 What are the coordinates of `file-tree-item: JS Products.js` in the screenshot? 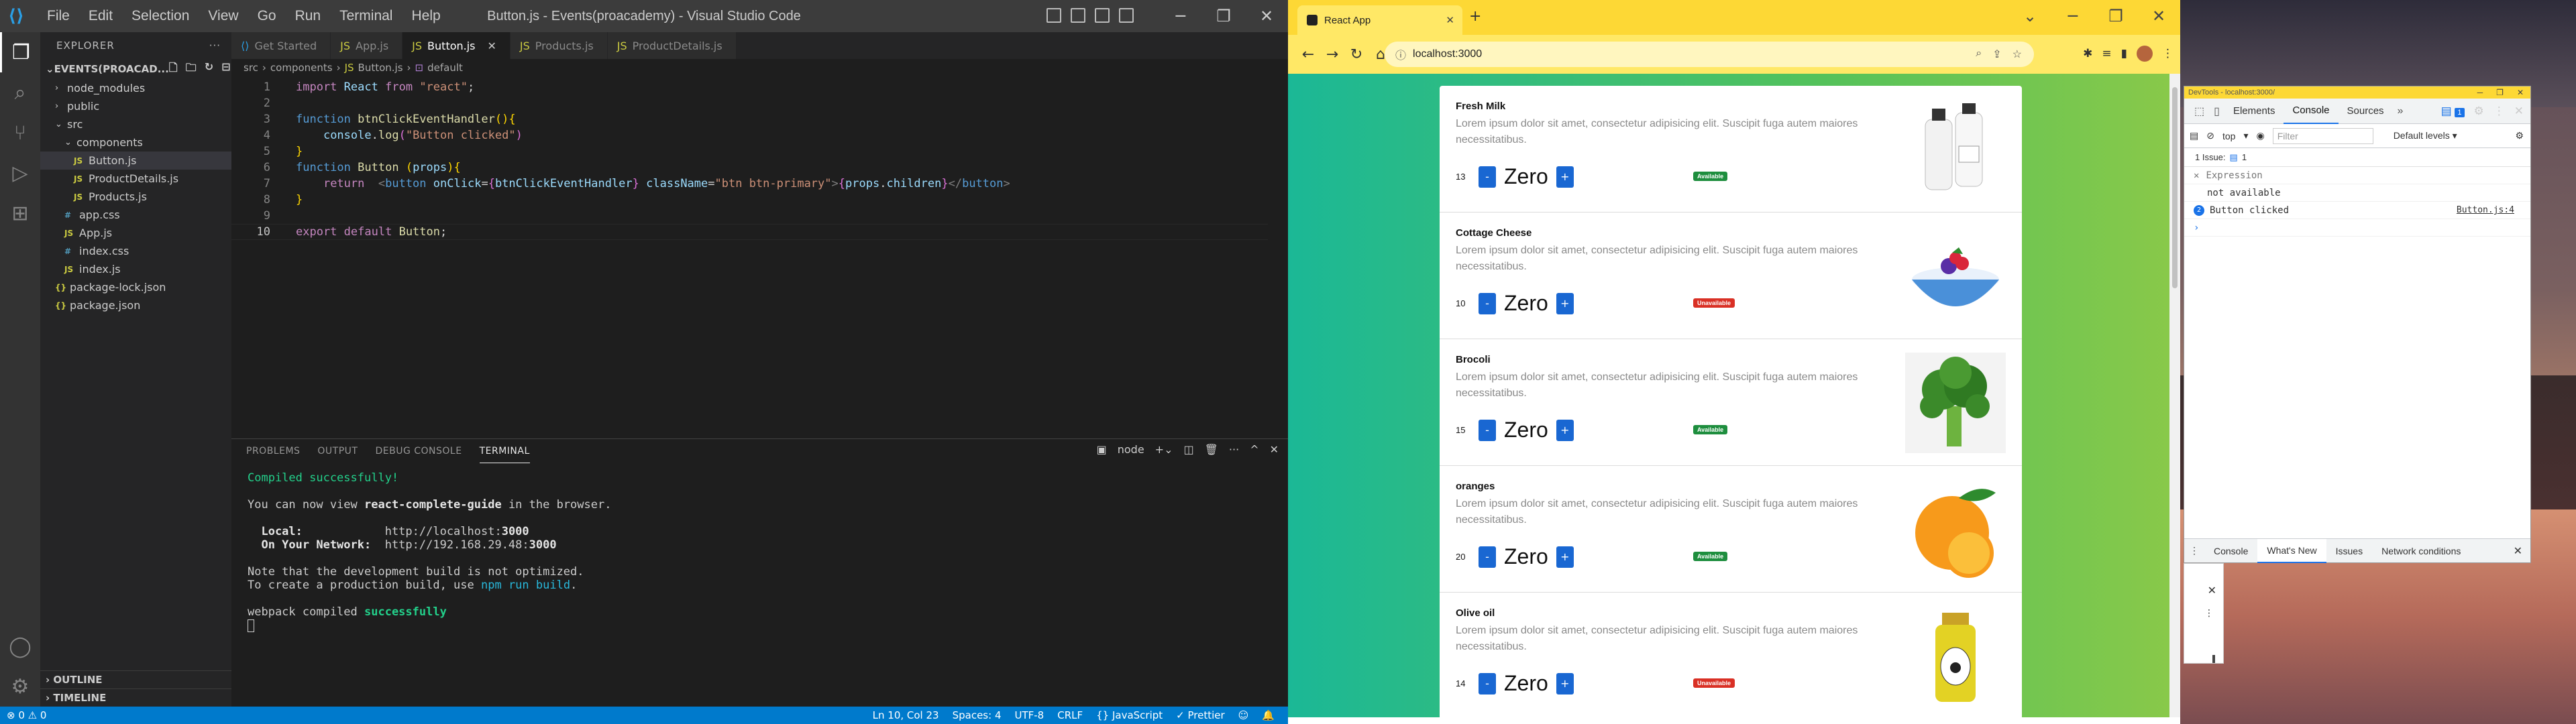 It's located at (135, 197).